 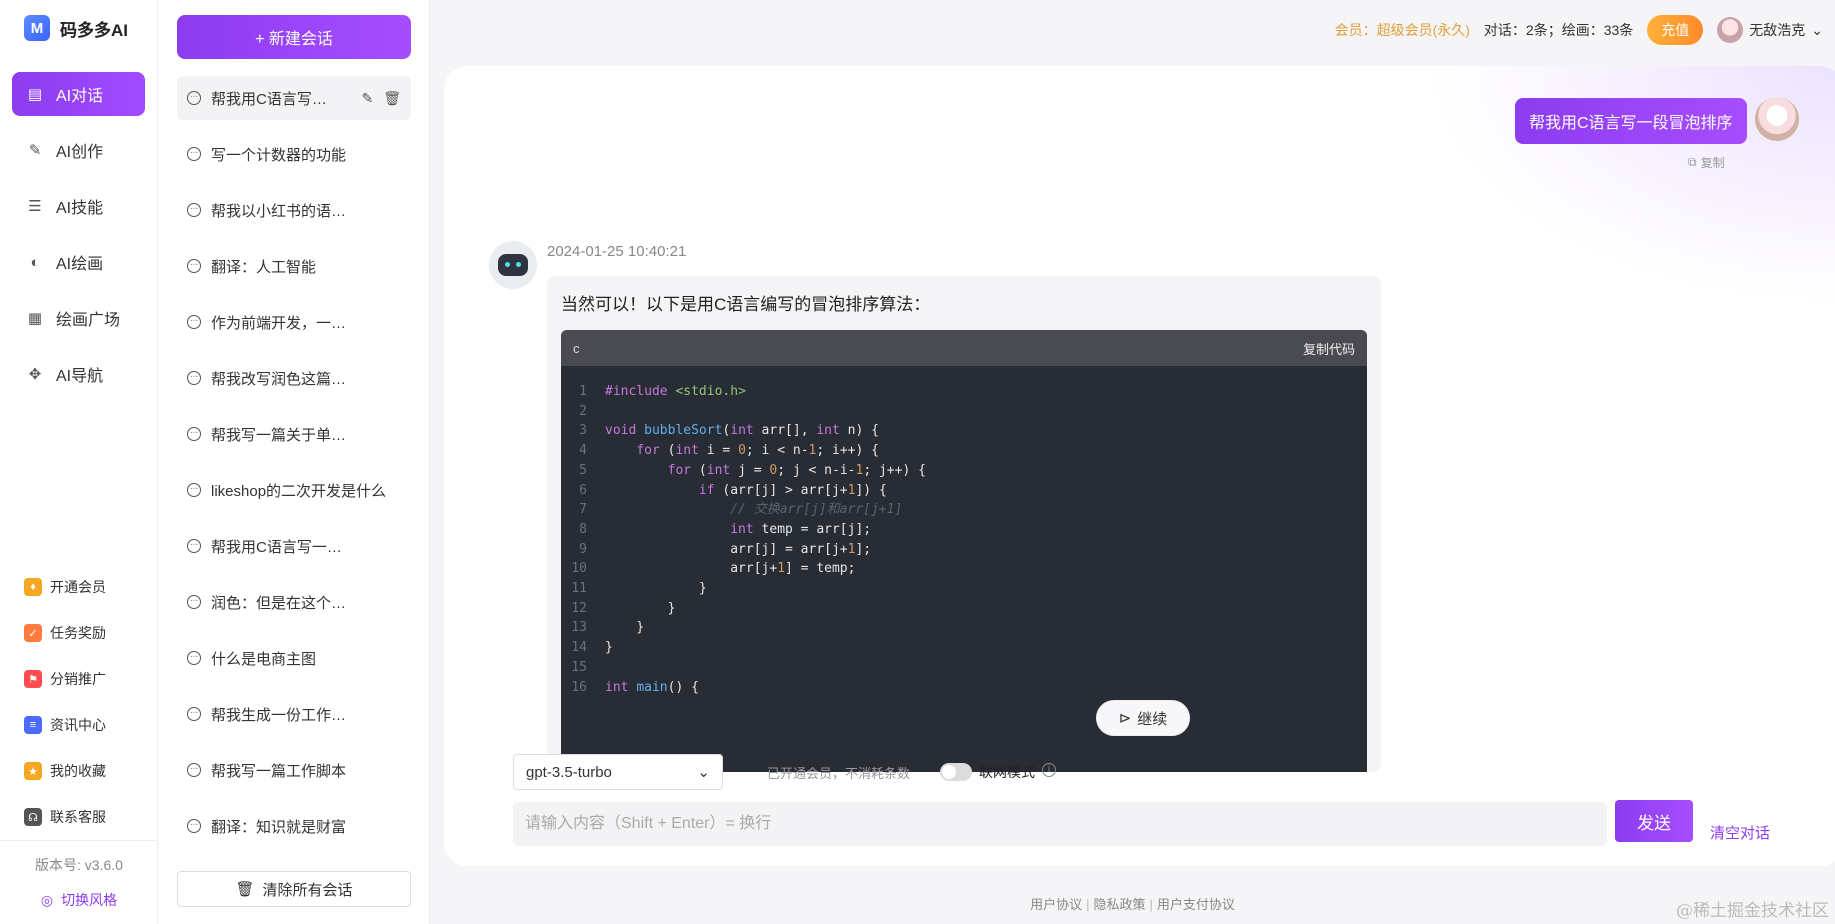 What do you see at coordinates (1007, 772) in the screenshot?
I see `web-mode-label: 联网模式` at bounding box center [1007, 772].